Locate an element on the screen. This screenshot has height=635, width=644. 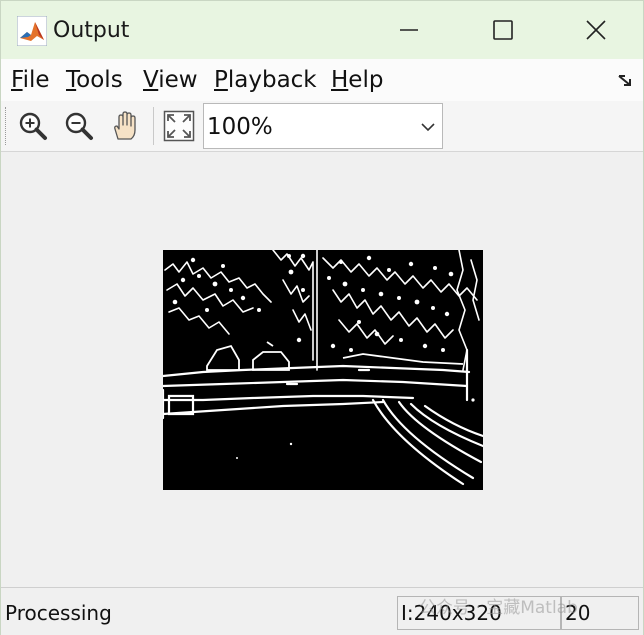
menu-tools: Tools is located at coordinates (94, 80).